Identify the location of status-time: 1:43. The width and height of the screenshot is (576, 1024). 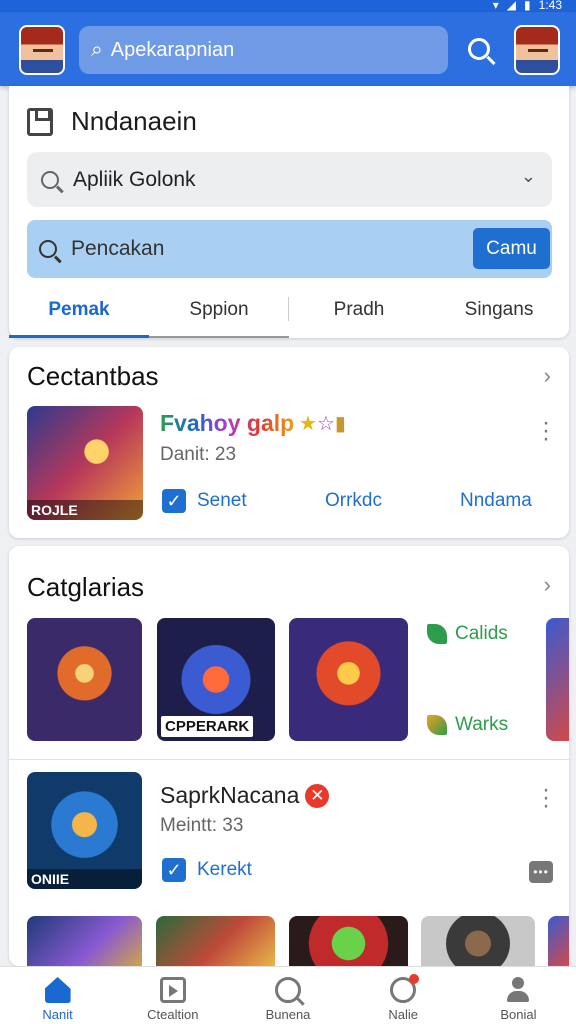
(550, 6).